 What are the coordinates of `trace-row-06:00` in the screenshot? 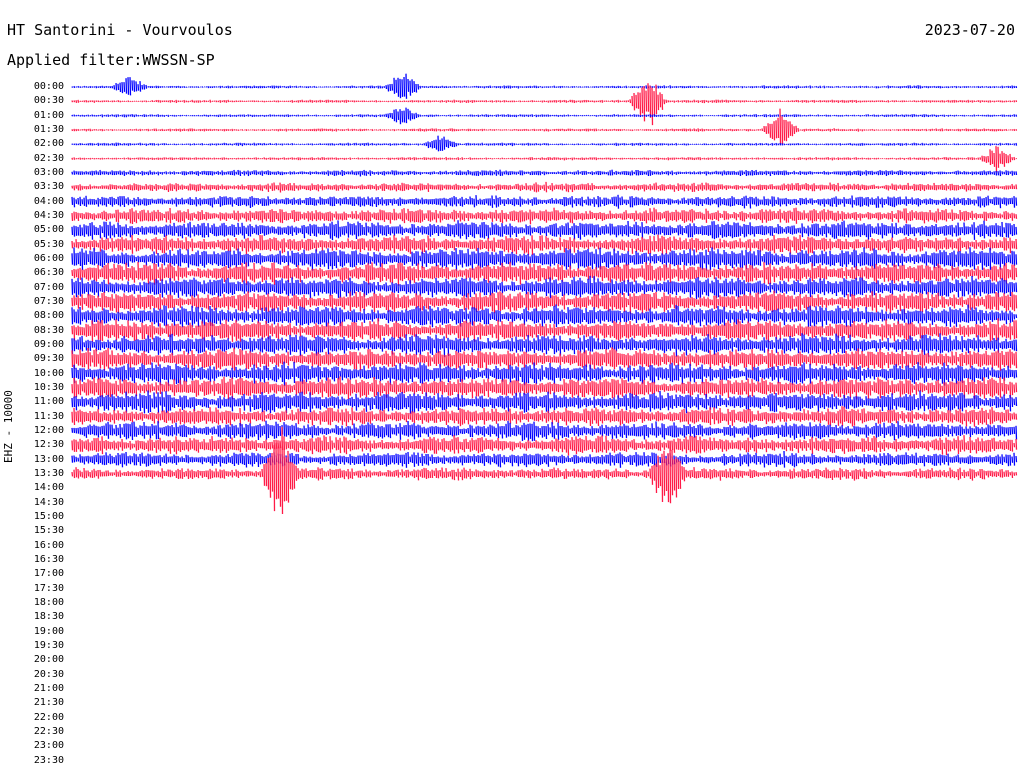 It's located at (544, 259).